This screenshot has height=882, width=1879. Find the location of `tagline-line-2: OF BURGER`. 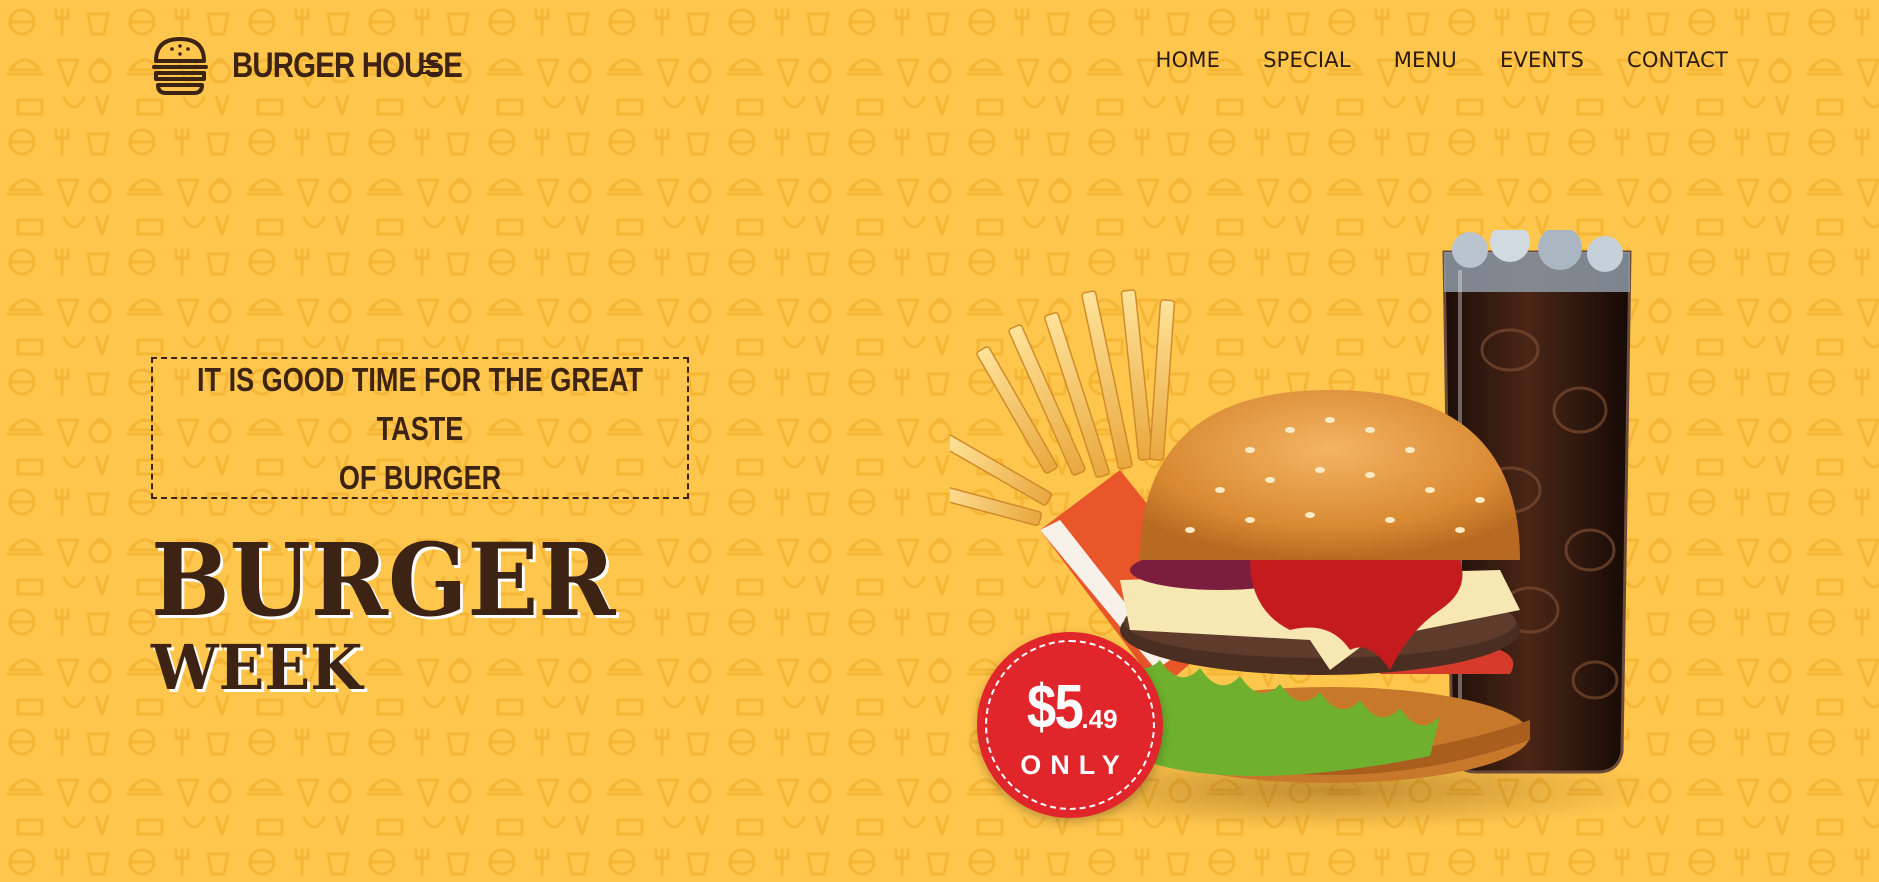

tagline-line-2: OF BURGER is located at coordinates (420, 477).